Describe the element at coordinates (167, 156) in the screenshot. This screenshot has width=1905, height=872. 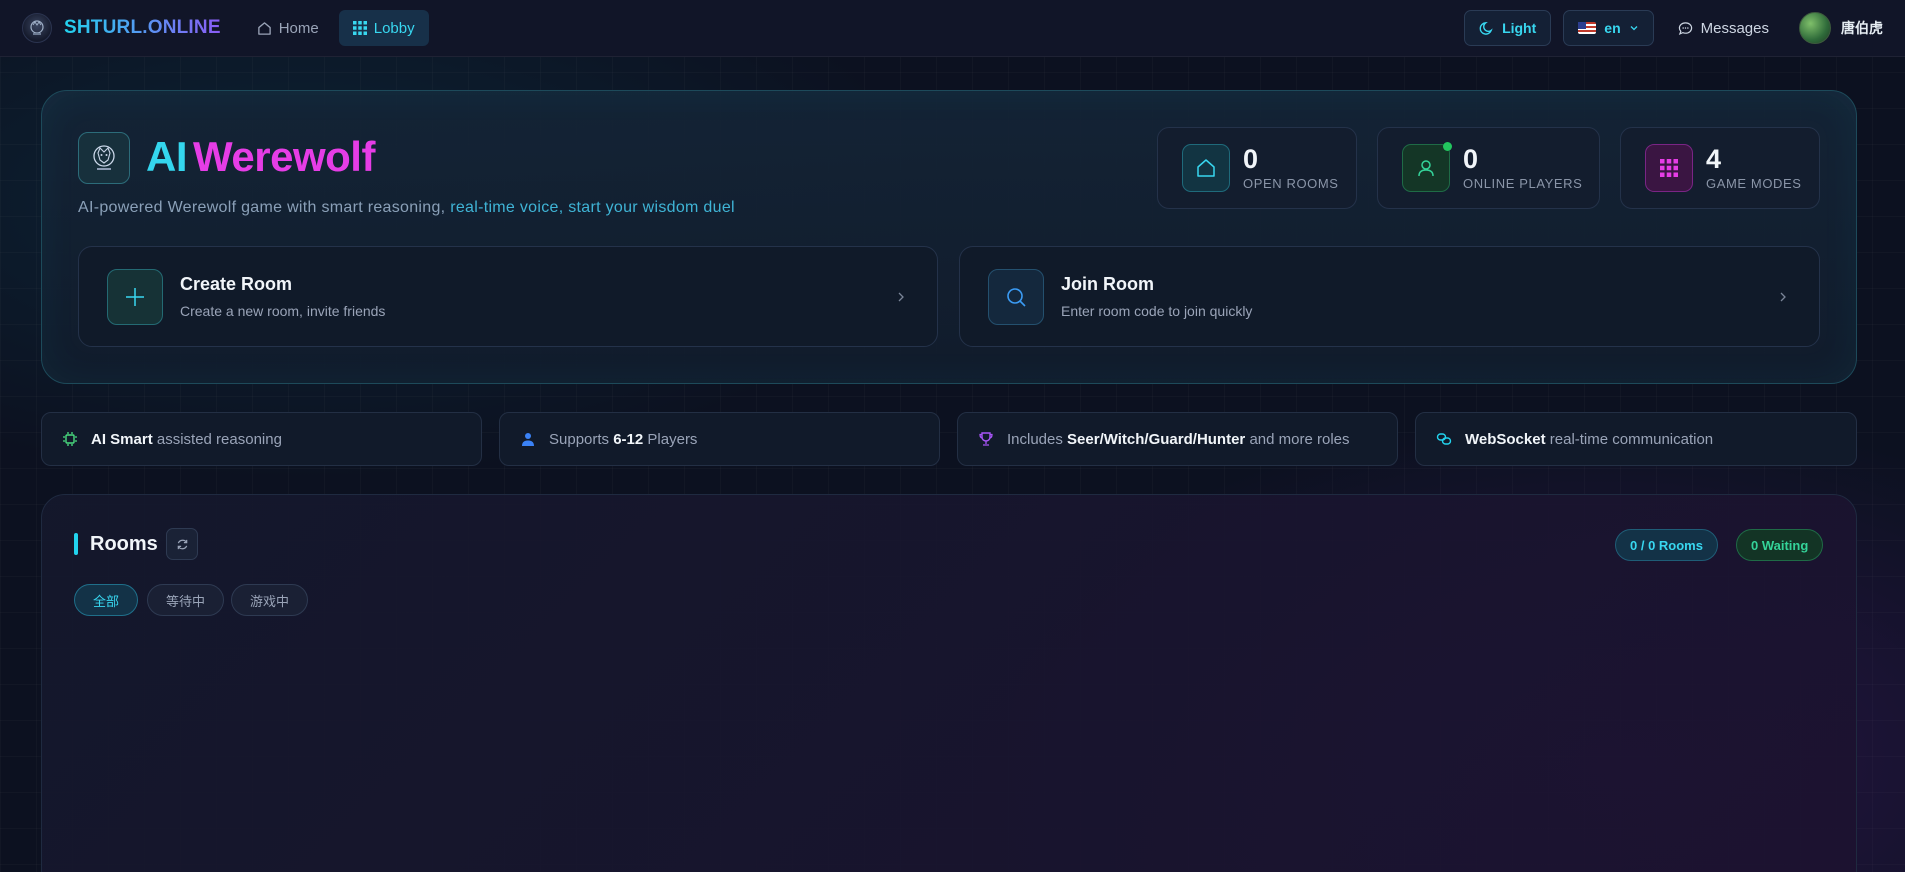
I see `title-ai: AI` at that location.